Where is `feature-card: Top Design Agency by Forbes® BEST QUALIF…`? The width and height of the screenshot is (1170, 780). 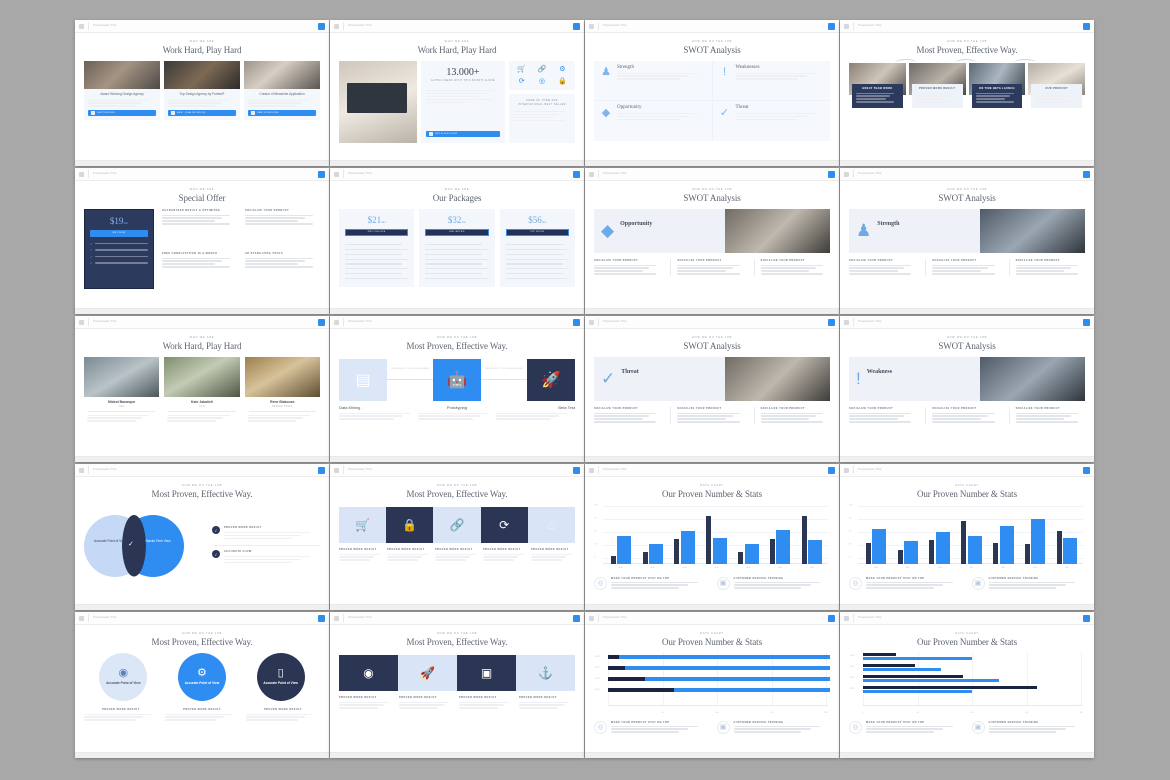 feature-card: Top Design Agency by Forbes® BEST QUALIF… is located at coordinates (202, 90).